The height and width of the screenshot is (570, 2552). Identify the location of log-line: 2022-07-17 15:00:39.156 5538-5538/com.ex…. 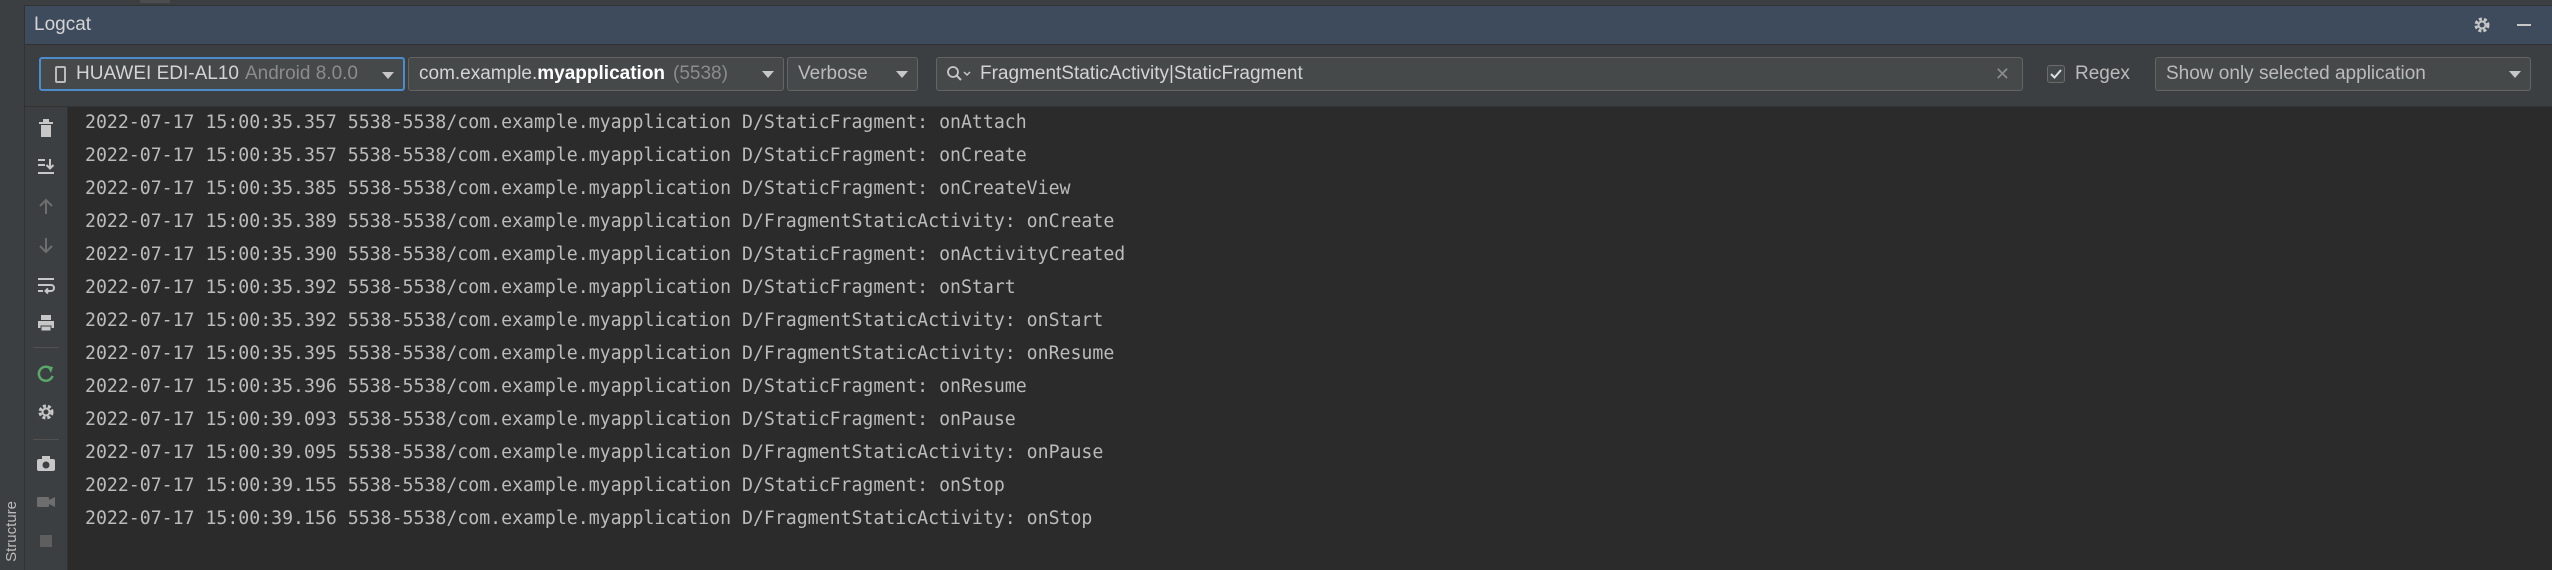
(589, 518).